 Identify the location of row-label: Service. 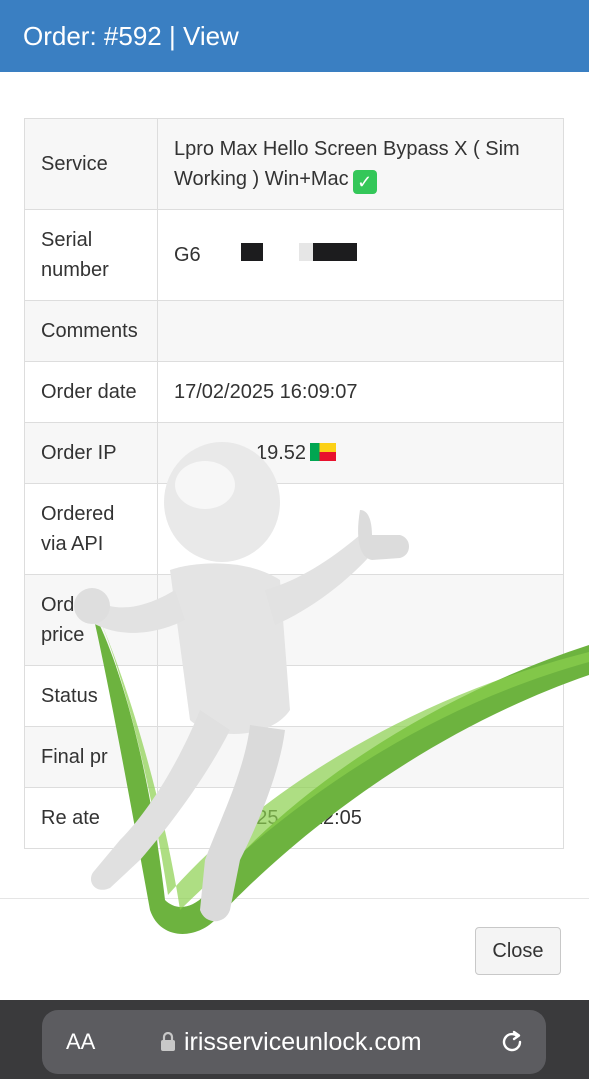
(91, 164).